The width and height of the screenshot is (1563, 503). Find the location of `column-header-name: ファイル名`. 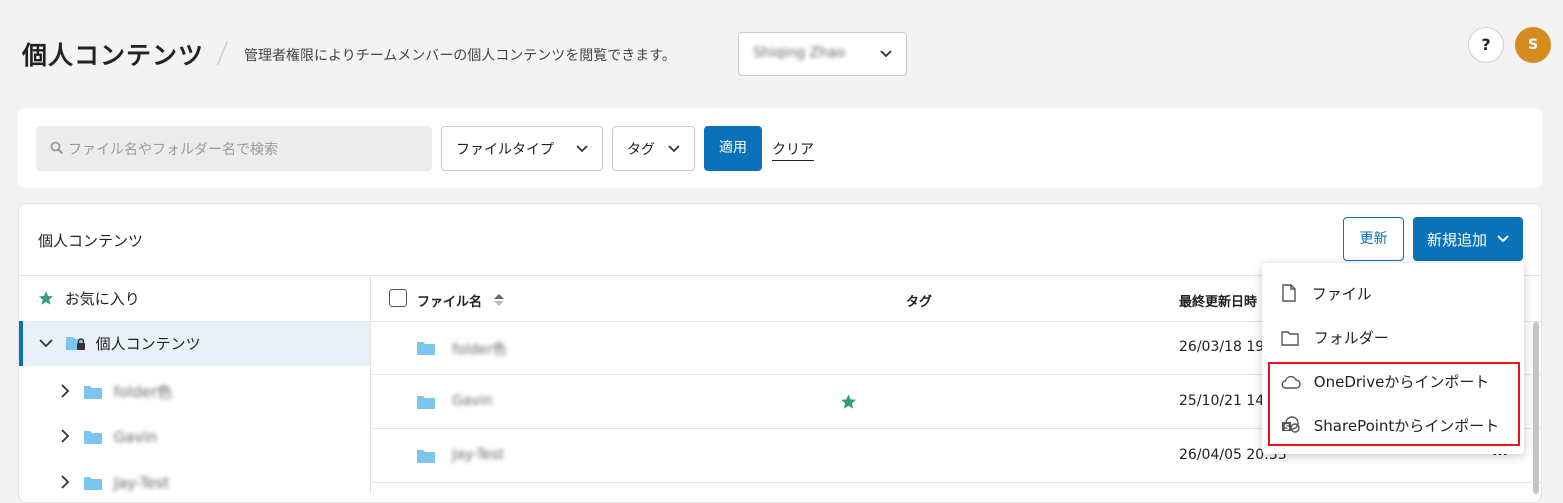

column-header-name: ファイル名 is located at coordinates (461, 301).